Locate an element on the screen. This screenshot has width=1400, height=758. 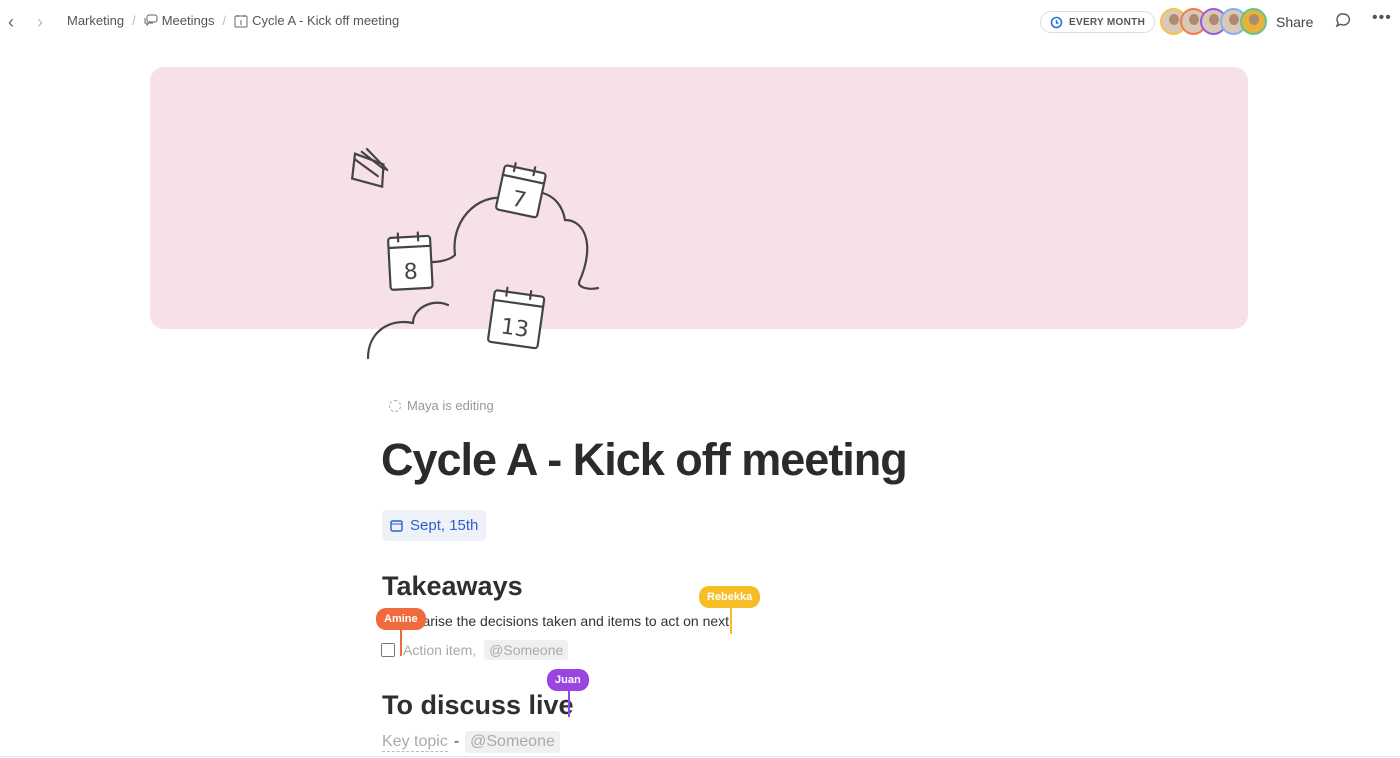
divider is located at coordinates (700, 756).